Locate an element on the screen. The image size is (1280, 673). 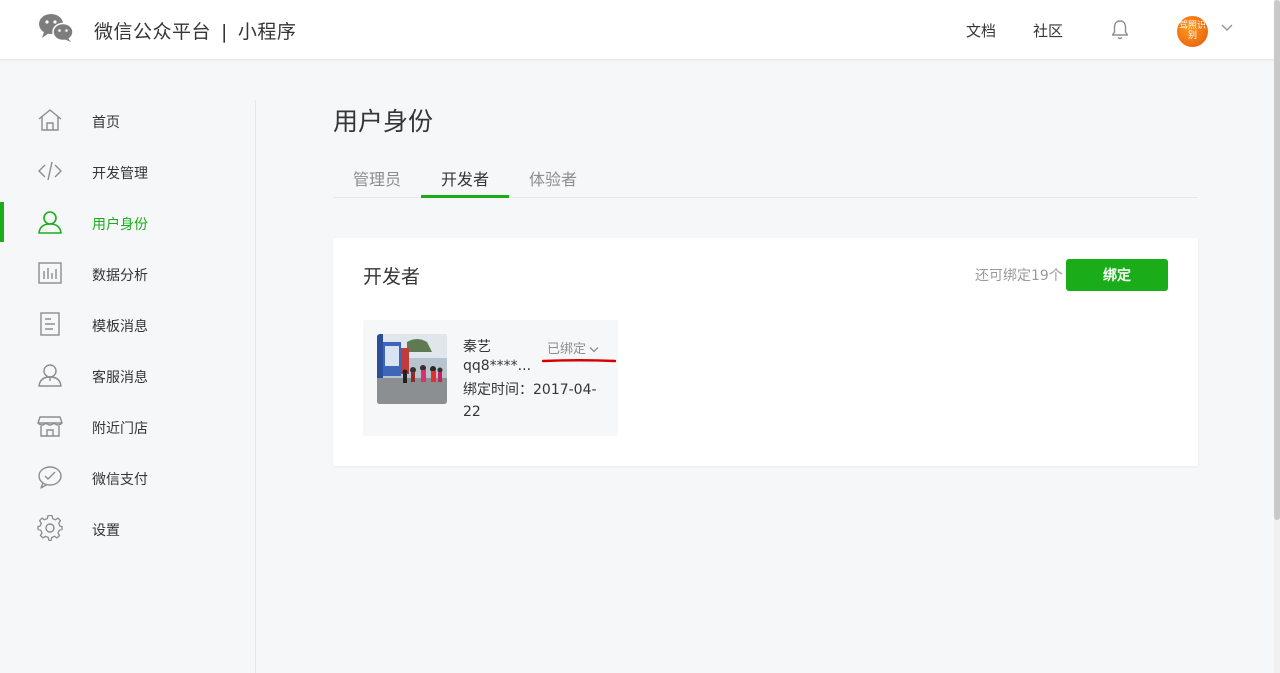
sidebar-item-wechat-pay: 微信支付 is located at coordinates (128, 477).